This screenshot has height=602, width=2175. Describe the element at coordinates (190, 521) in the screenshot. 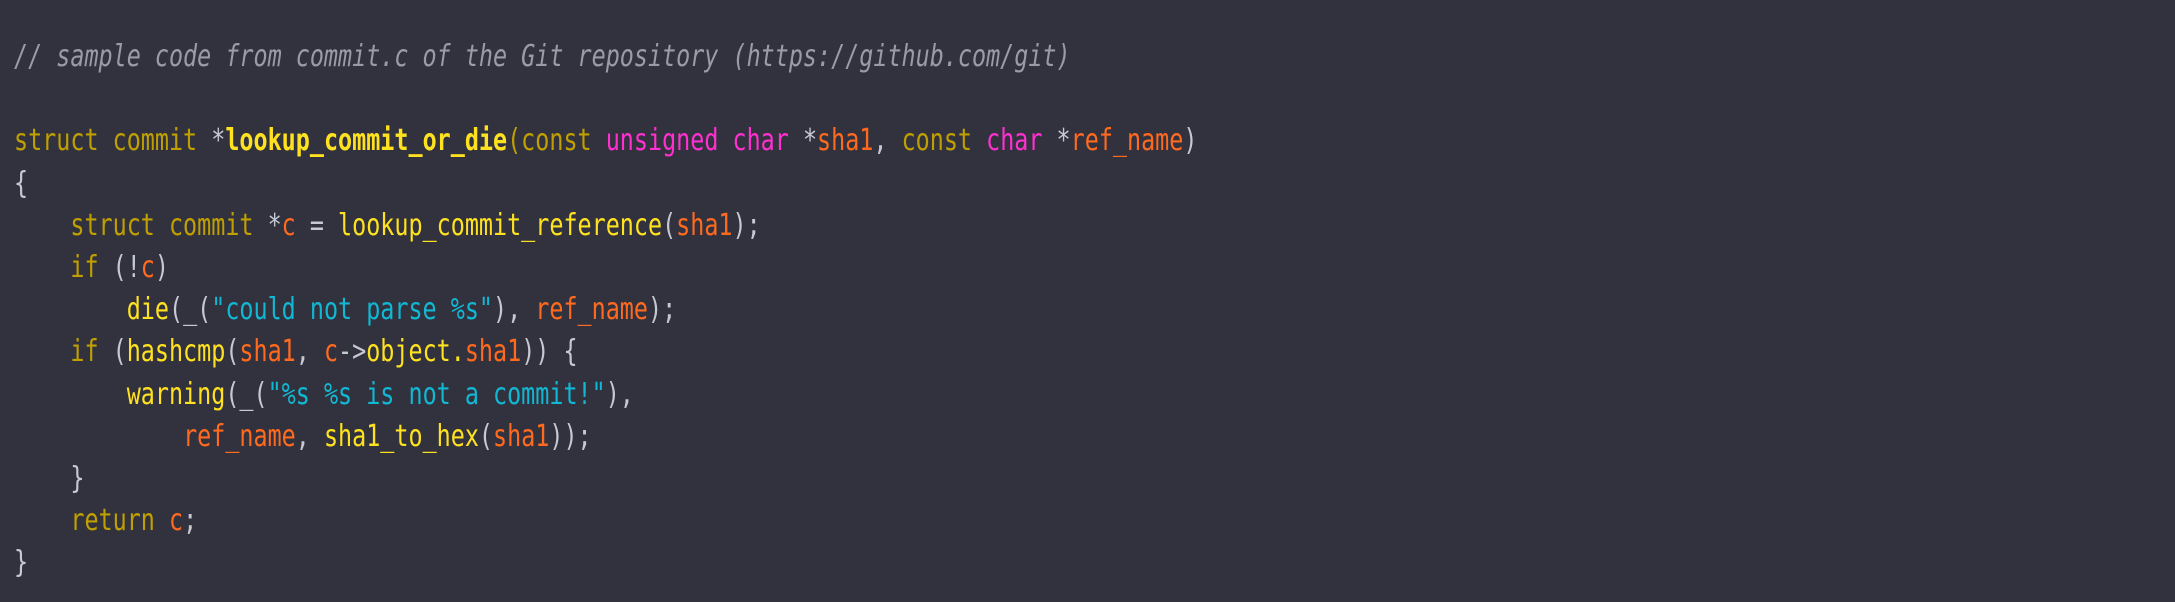

I see `code-token: ;` at that location.